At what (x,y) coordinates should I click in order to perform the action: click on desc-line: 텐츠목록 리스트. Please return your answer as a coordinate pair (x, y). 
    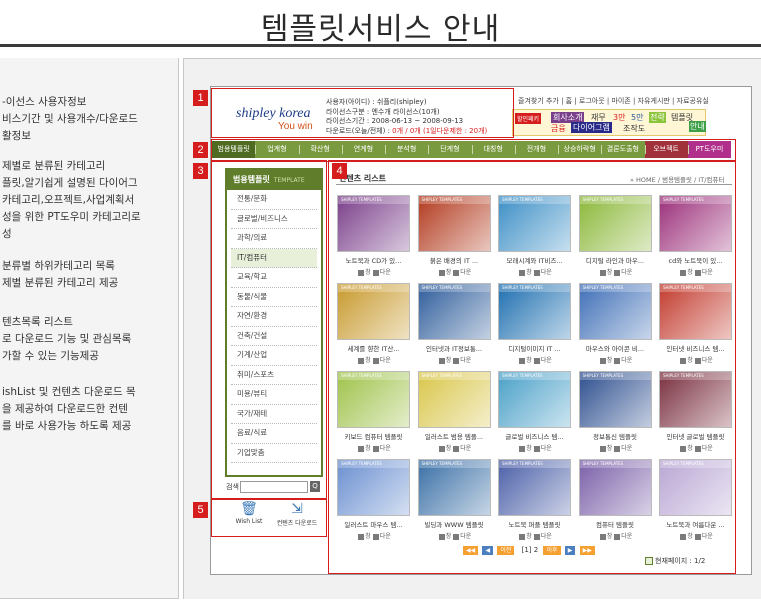
    Looking at the image, I should click on (37, 322).